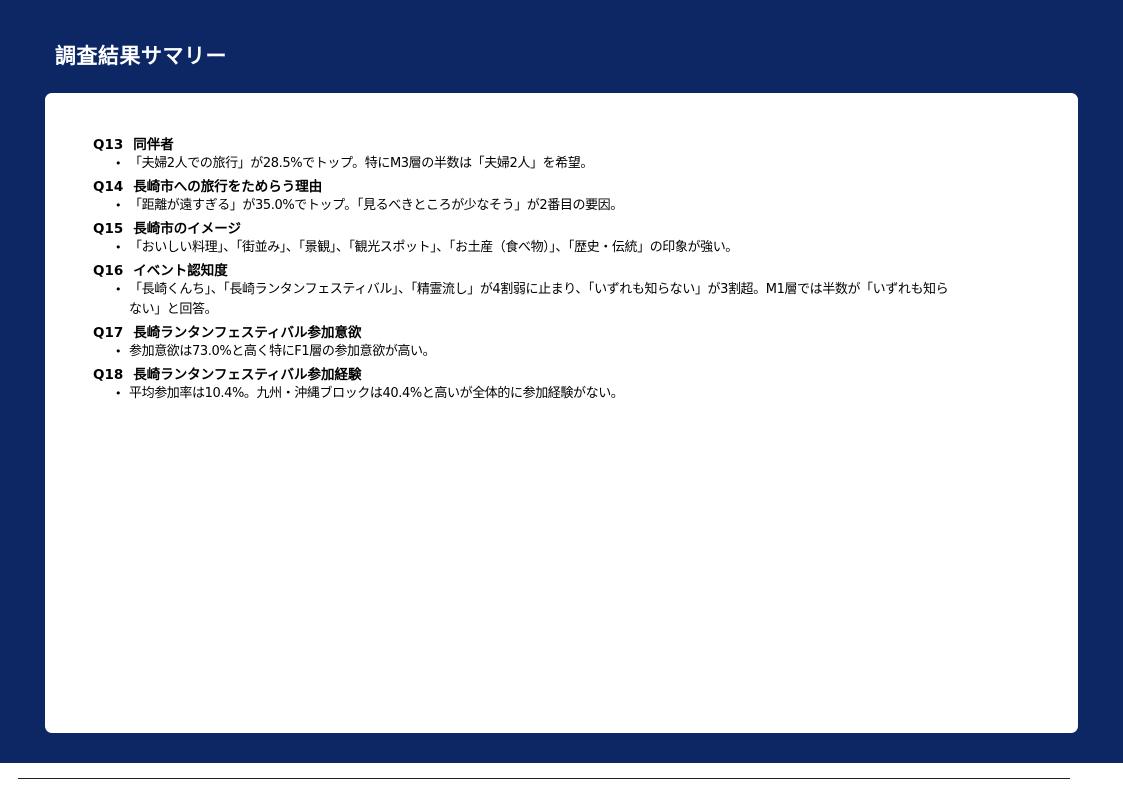 The height and width of the screenshot is (794, 1123). What do you see at coordinates (180, 271) in the screenshot?
I see `question-title: イベント認知度` at bounding box center [180, 271].